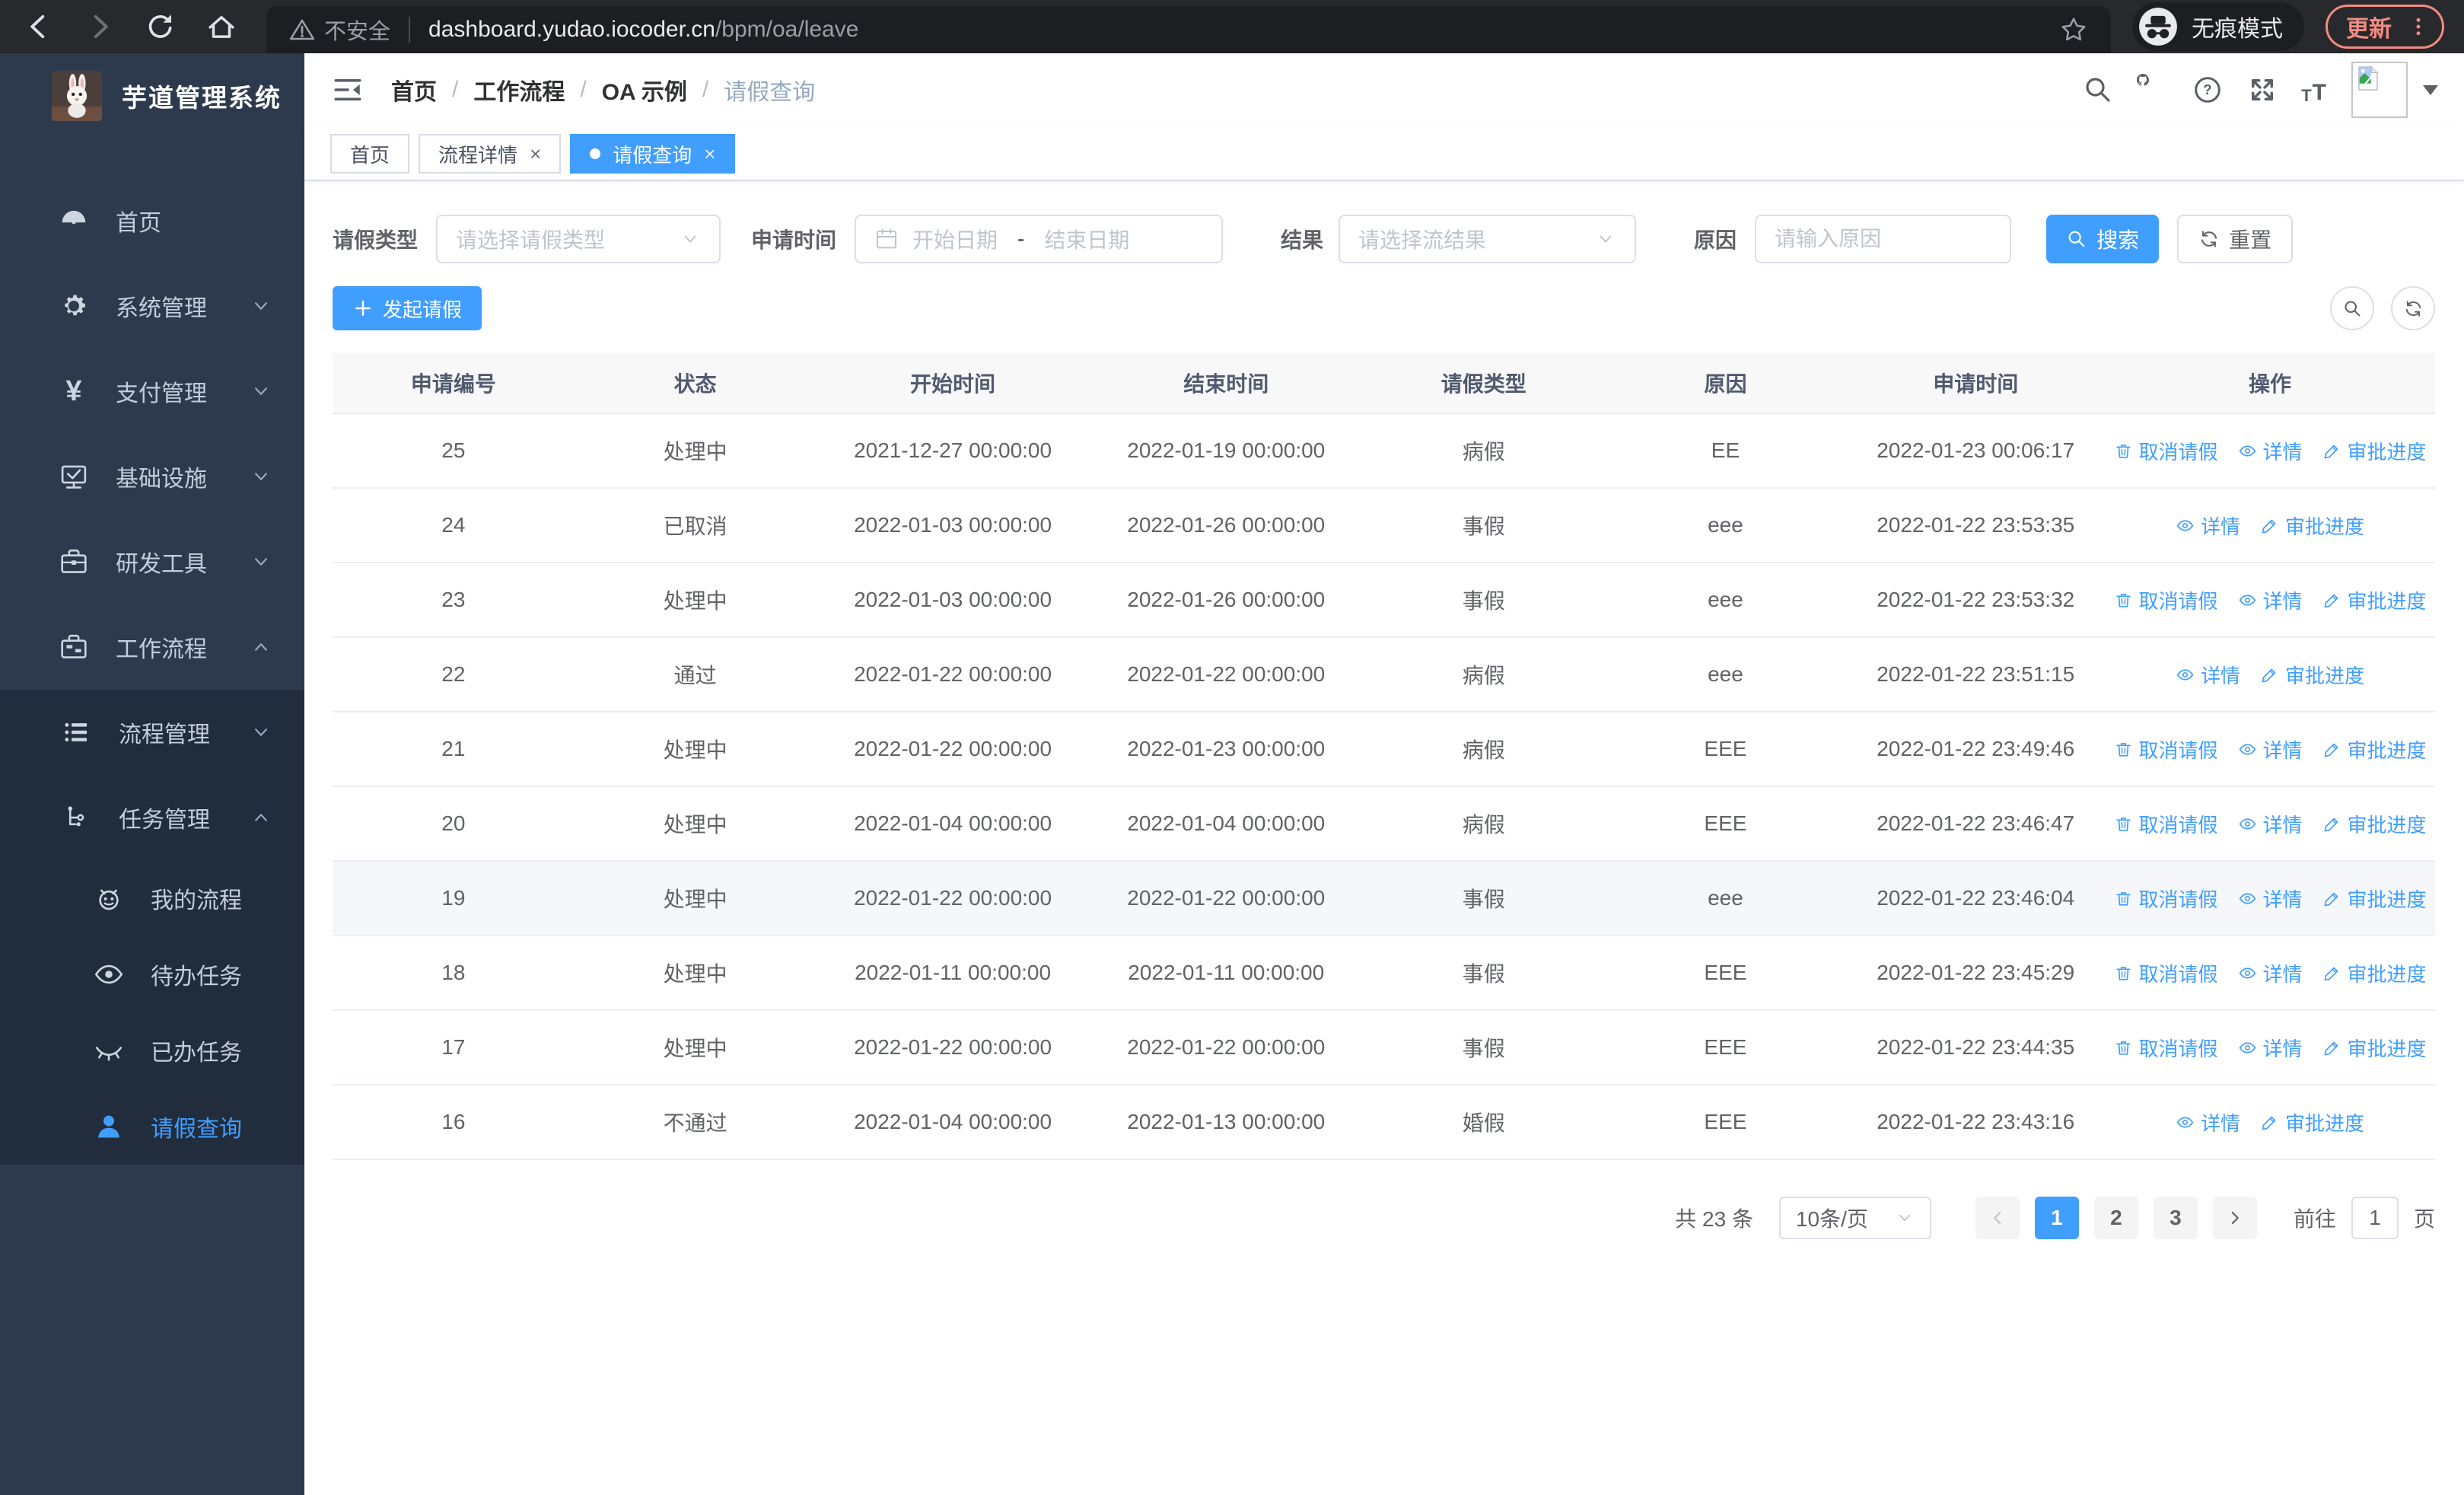 This screenshot has width=2464, height=1495. What do you see at coordinates (1854, 1218) in the screenshot?
I see `page-size-select: 10条/页` at bounding box center [1854, 1218].